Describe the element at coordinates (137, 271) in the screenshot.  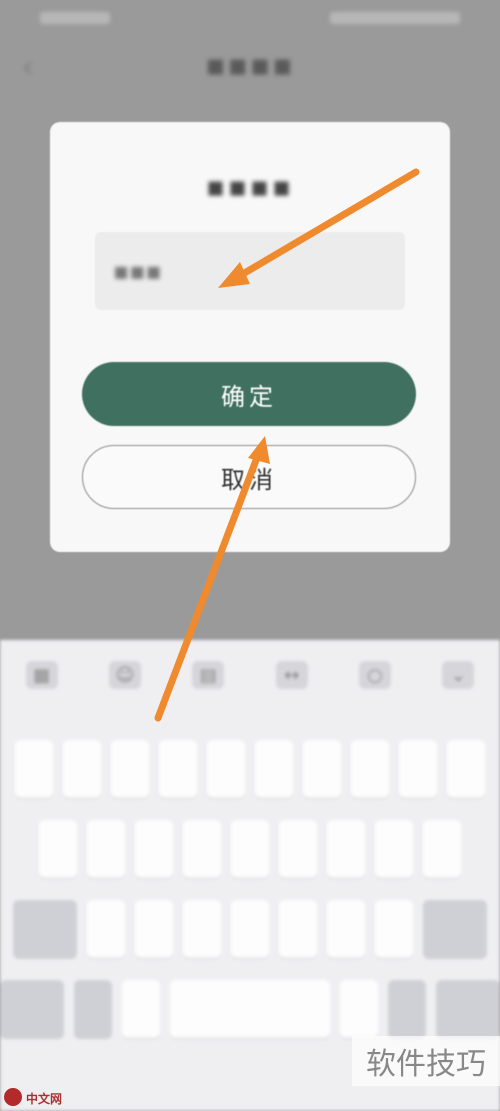
I see `input-placeholder: ▪▪▪` at that location.